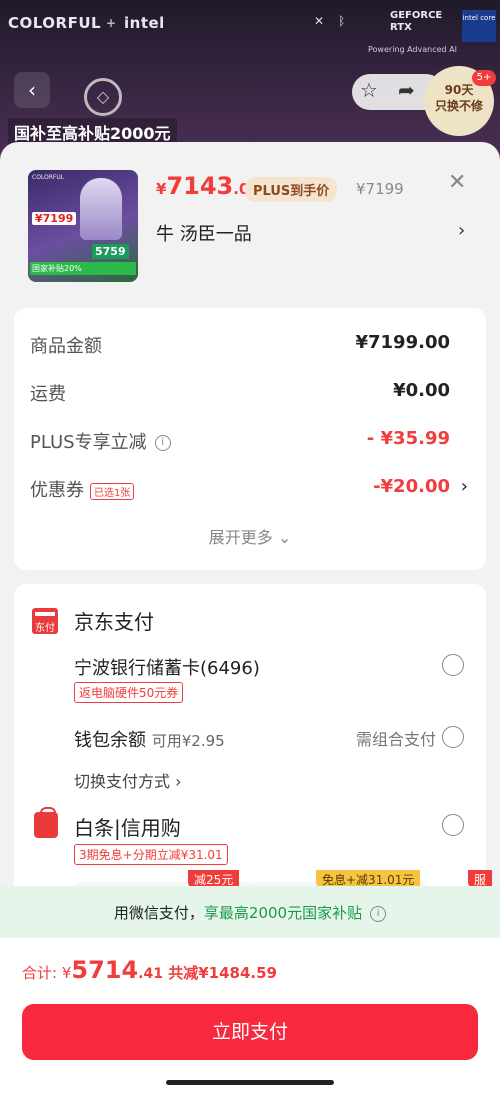 The image size is (500, 1100). Describe the element at coordinates (479, 26) in the screenshot. I see `intel-core-badge: intel core` at that location.